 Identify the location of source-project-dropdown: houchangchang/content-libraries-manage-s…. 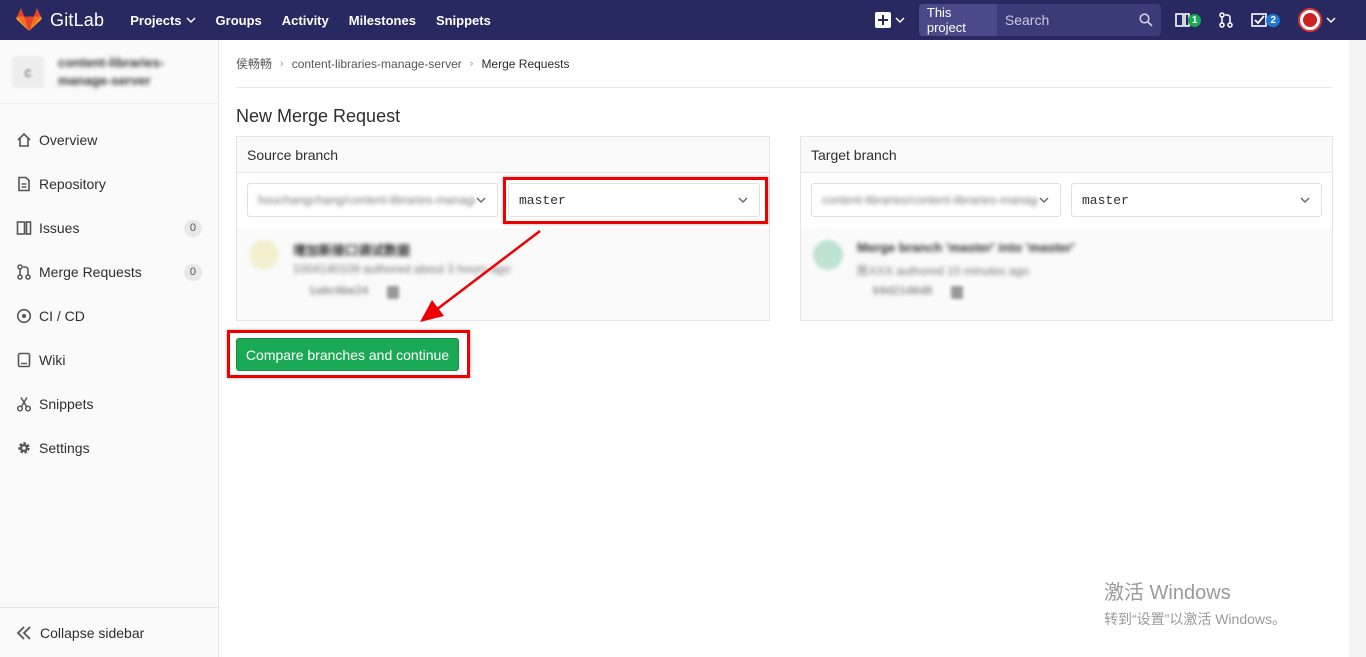
(372, 200).